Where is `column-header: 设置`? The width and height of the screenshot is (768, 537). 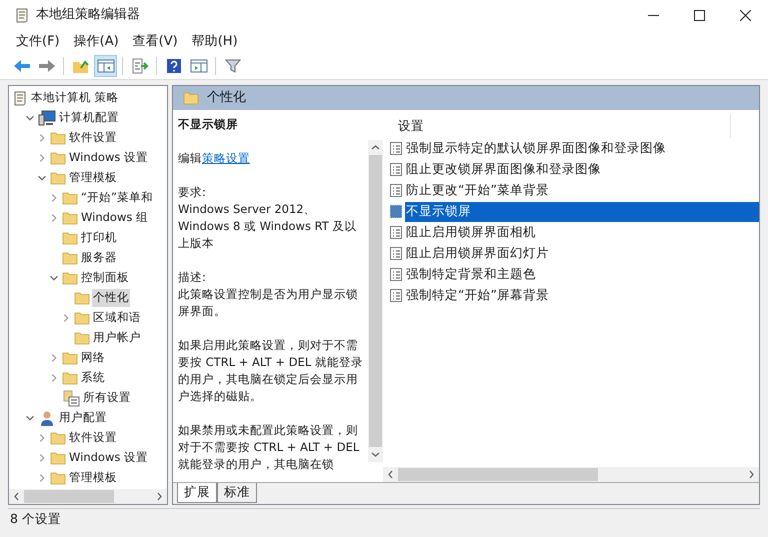 column-header: 设置 is located at coordinates (558, 126).